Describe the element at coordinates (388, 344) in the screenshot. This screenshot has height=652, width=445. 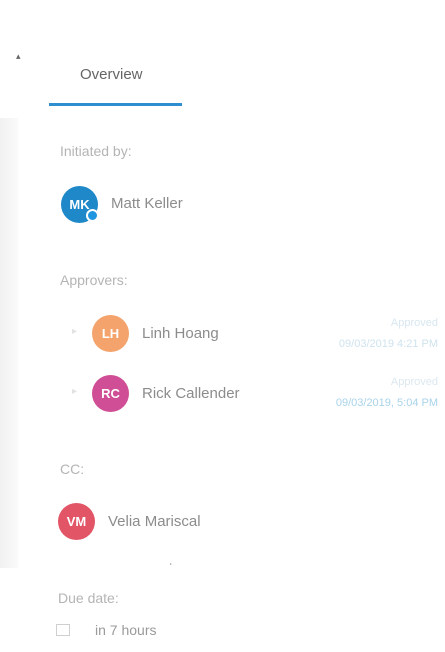
I see `approval-timestamp: 09/03/2019 4:21 PM` at that location.